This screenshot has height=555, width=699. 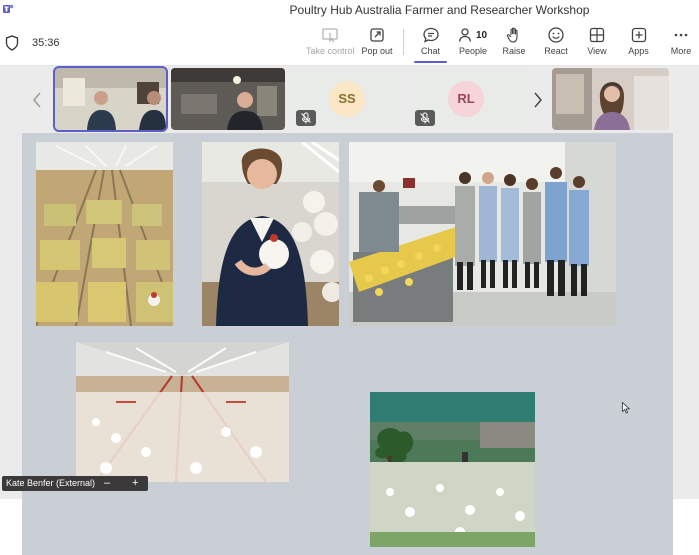 What do you see at coordinates (452, 469) in the screenshot?
I see `shared-photo-free-range-chickens` at bounding box center [452, 469].